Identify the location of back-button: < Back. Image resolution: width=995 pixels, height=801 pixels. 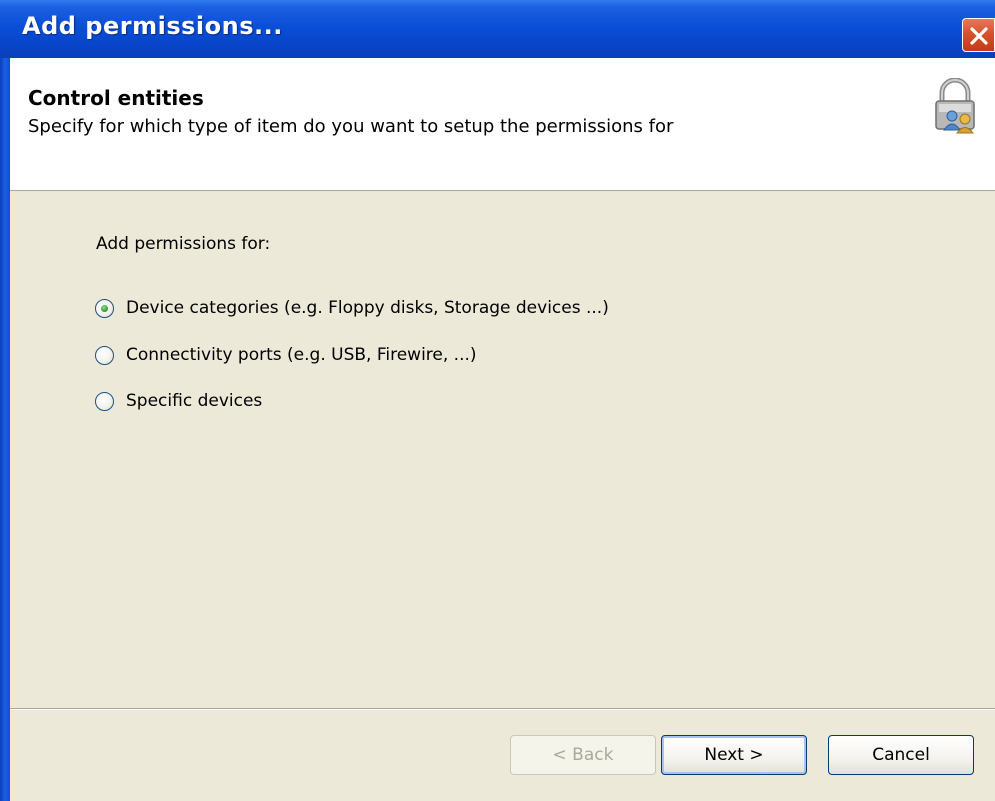
(583, 755).